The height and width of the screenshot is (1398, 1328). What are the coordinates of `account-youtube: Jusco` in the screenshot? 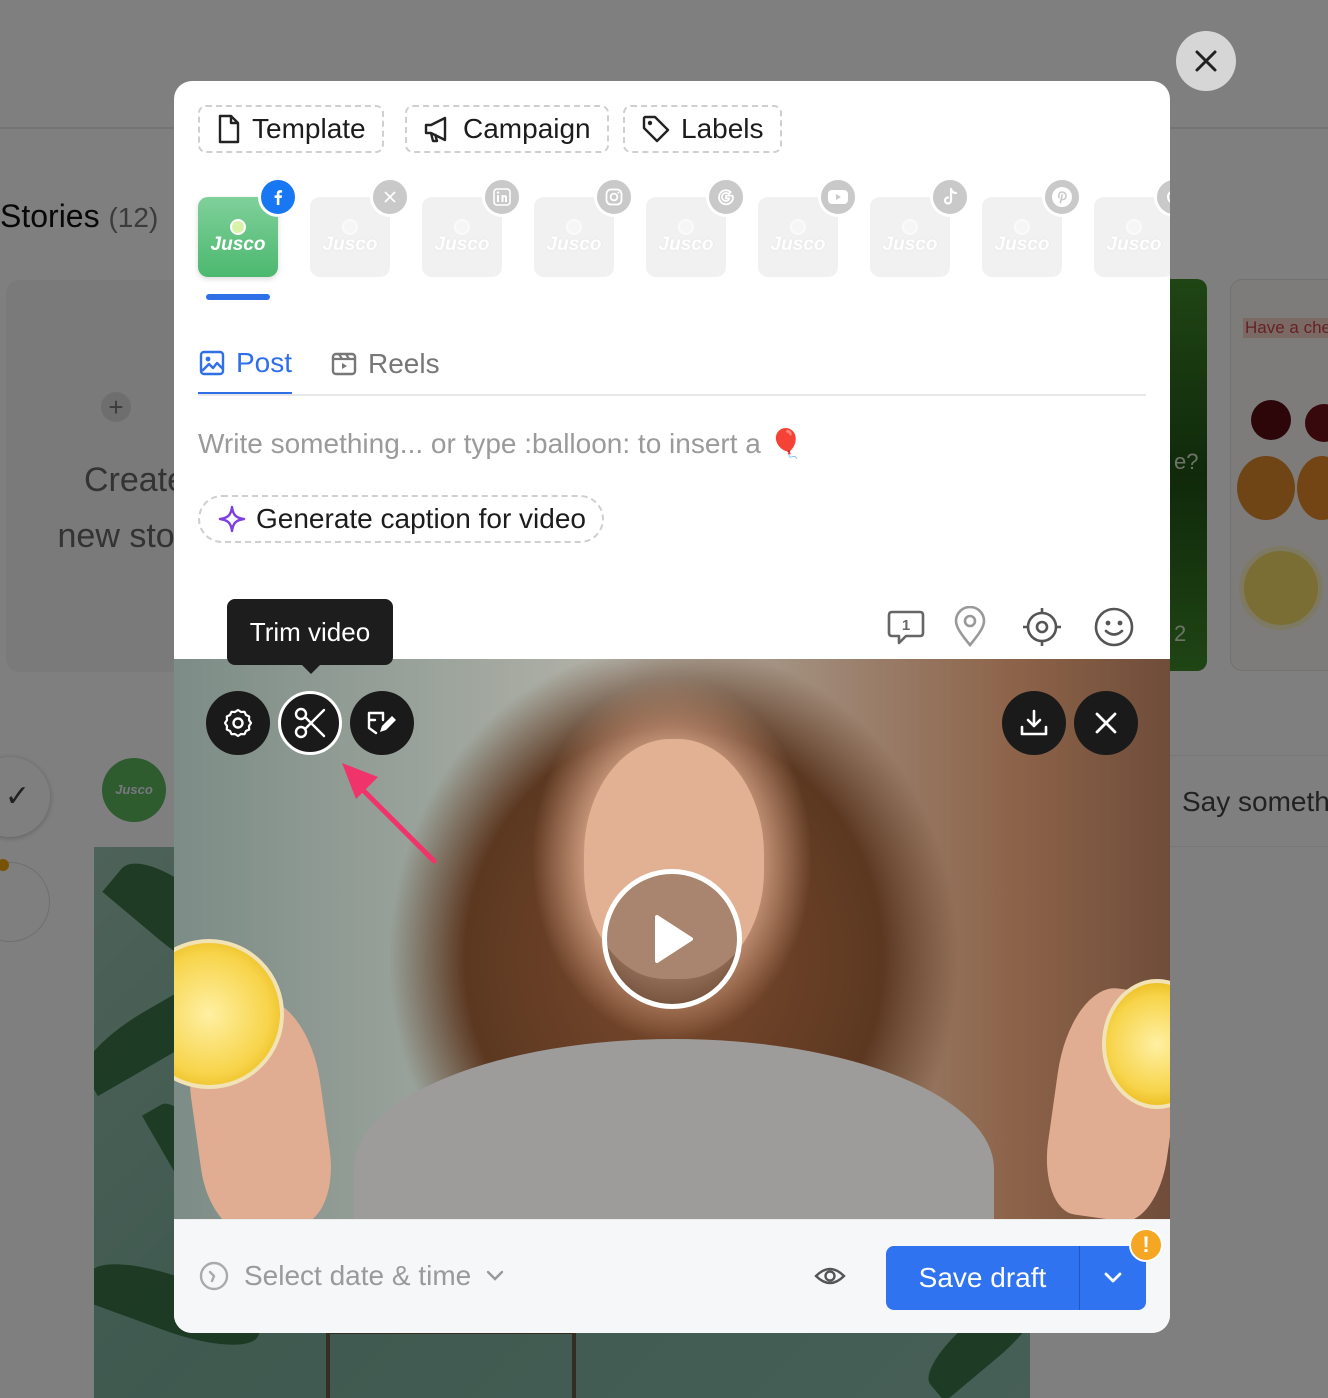 It's located at (808, 227).